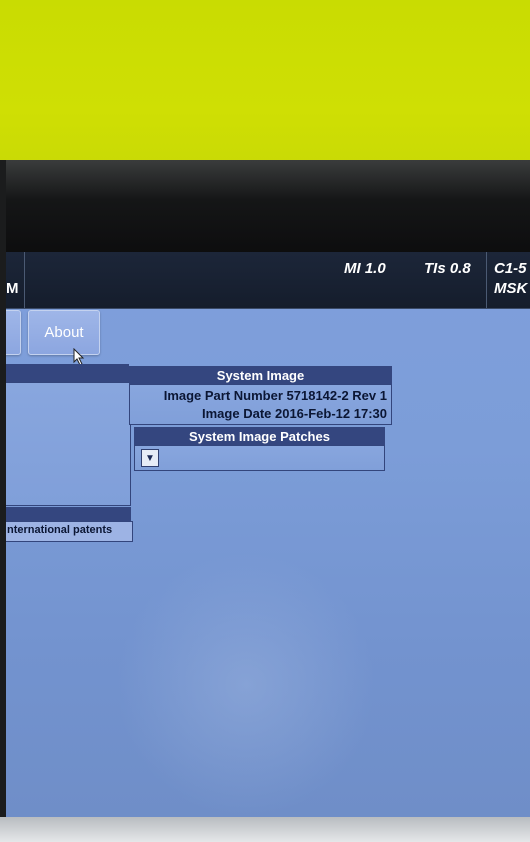  I want to click on left-panel-subheader, so click(68, 514).